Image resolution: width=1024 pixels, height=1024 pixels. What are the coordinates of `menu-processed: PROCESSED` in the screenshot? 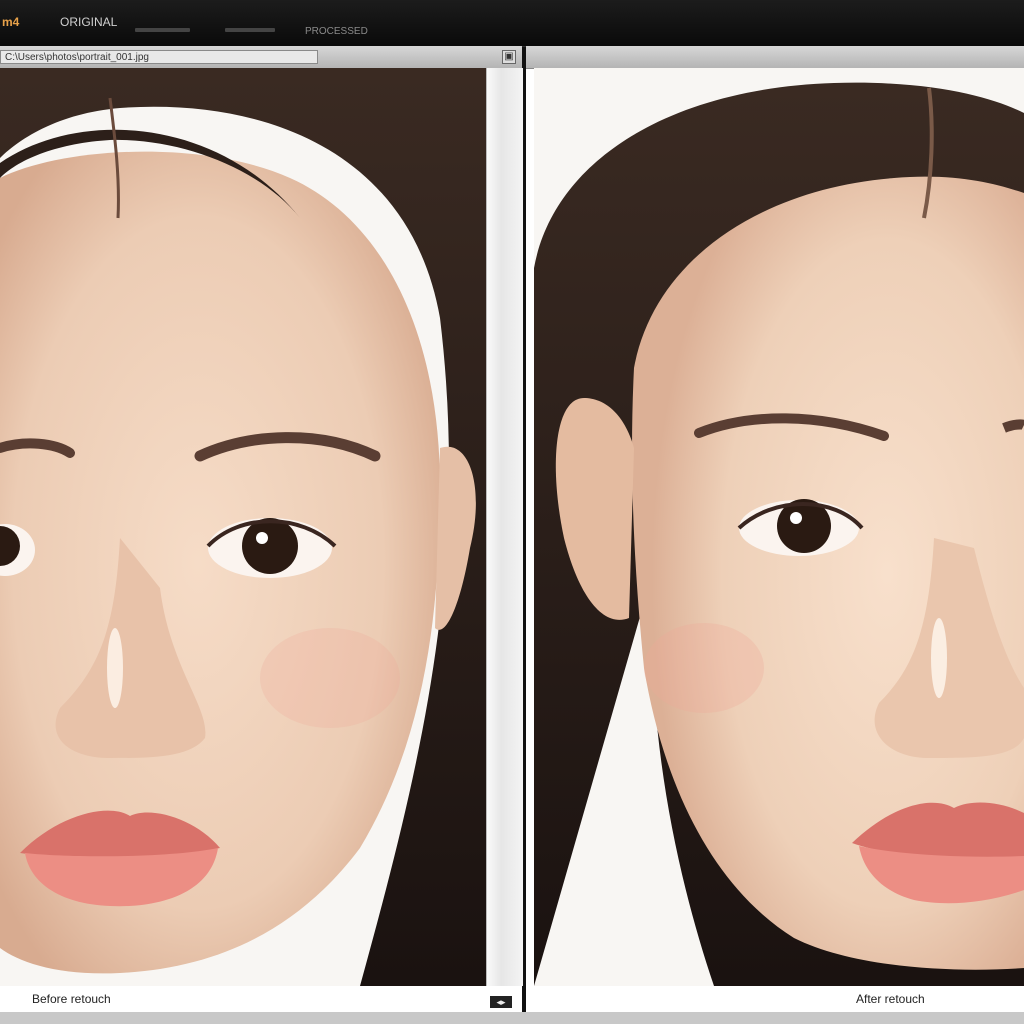 It's located at (336, 32).